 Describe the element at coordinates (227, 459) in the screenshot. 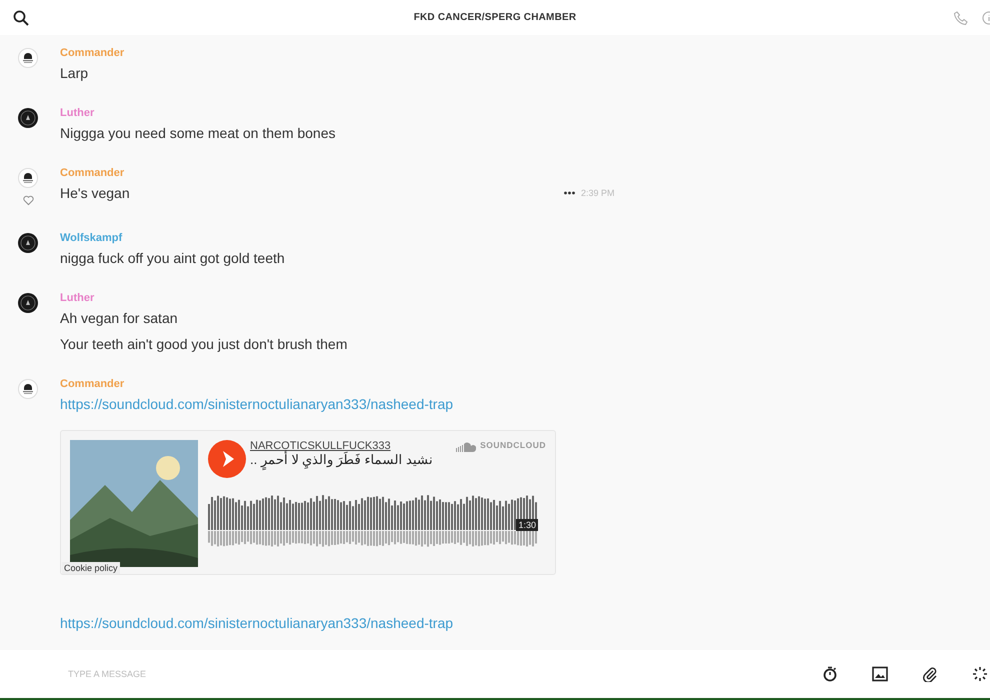

I see `play-button` at that location.